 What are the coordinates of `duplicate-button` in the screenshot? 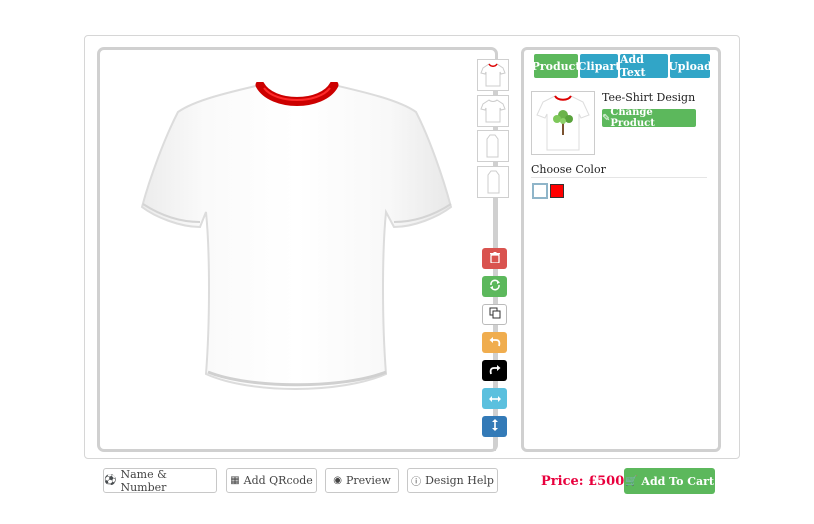 It's located at (494, 314).